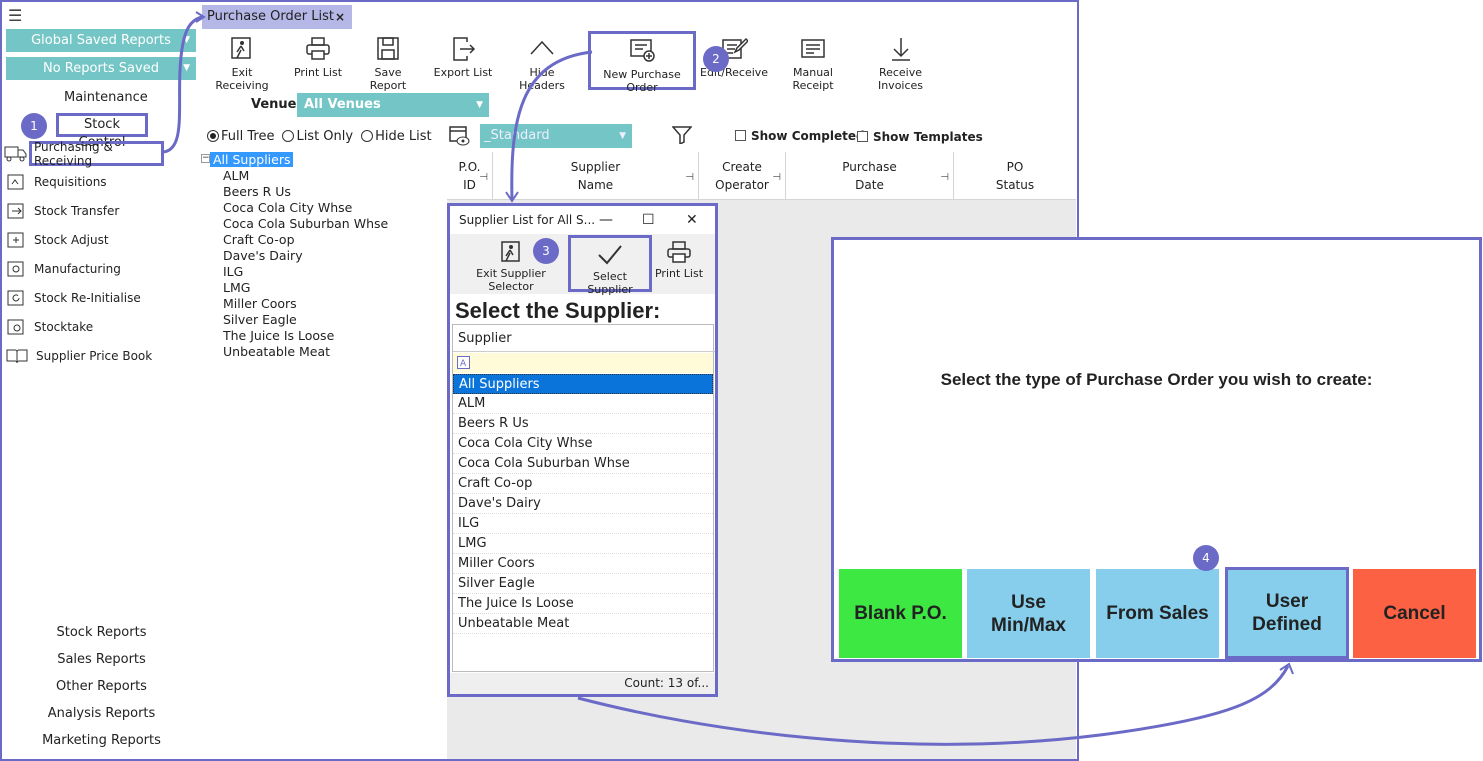 This screenshot has width=1483, height=761. Describe the element at coordinates (870, 176) in the screenshot. I see `column-purchase-date: Purchase Date ⊣` at that location.